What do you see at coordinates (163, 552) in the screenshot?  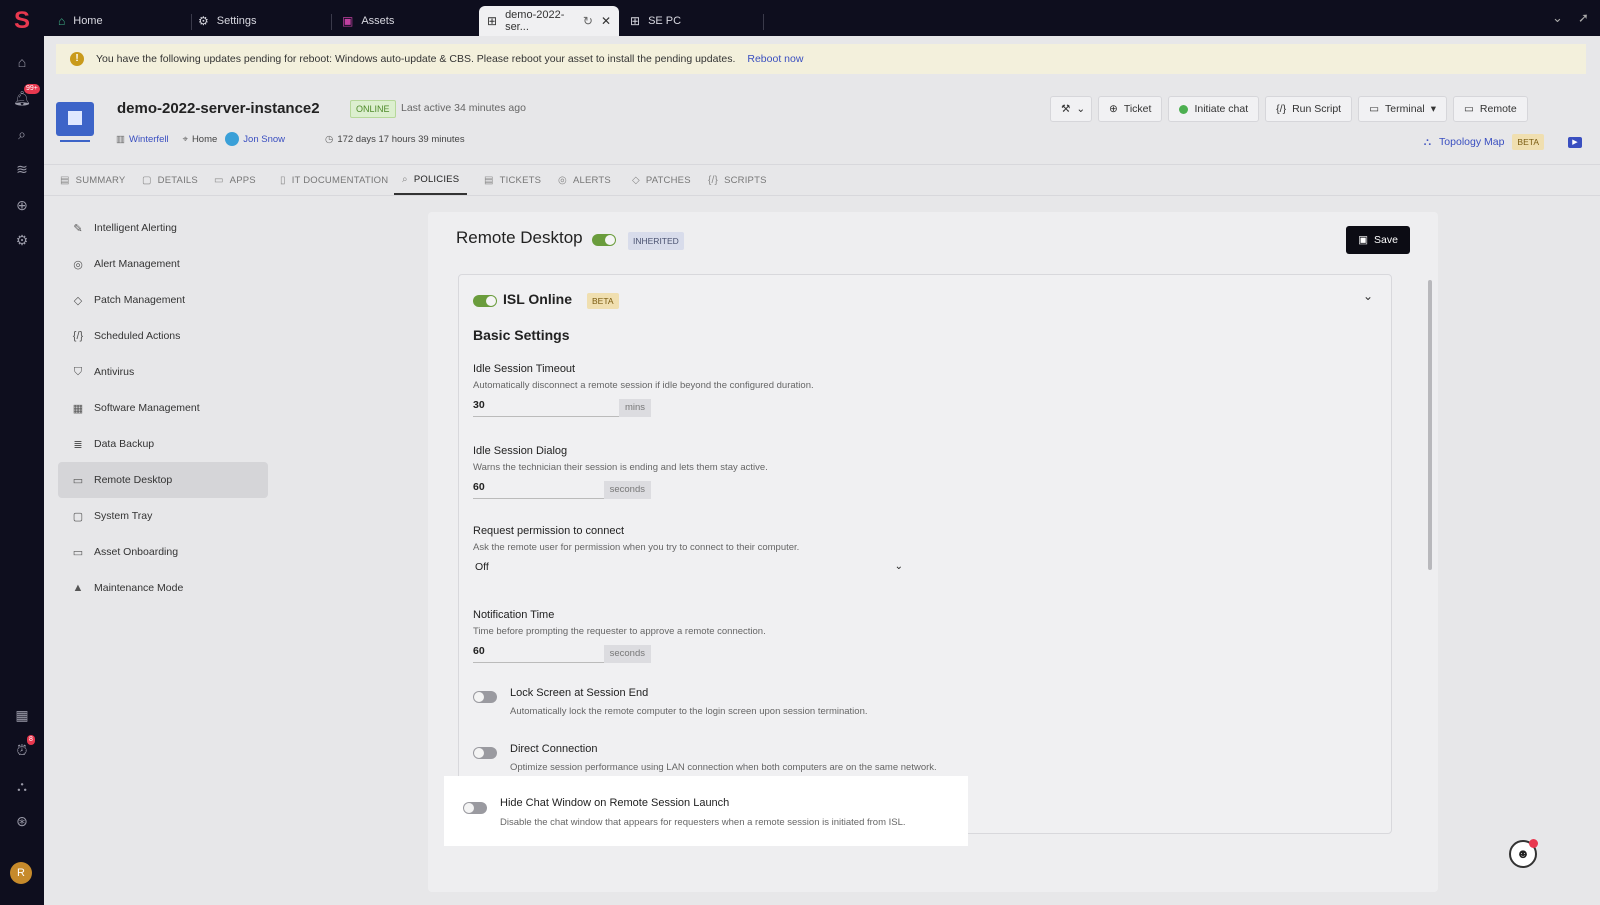 I see `nav-asset-onboarding: ▭ Asset Onboarding` at bounding box center [163, 552].